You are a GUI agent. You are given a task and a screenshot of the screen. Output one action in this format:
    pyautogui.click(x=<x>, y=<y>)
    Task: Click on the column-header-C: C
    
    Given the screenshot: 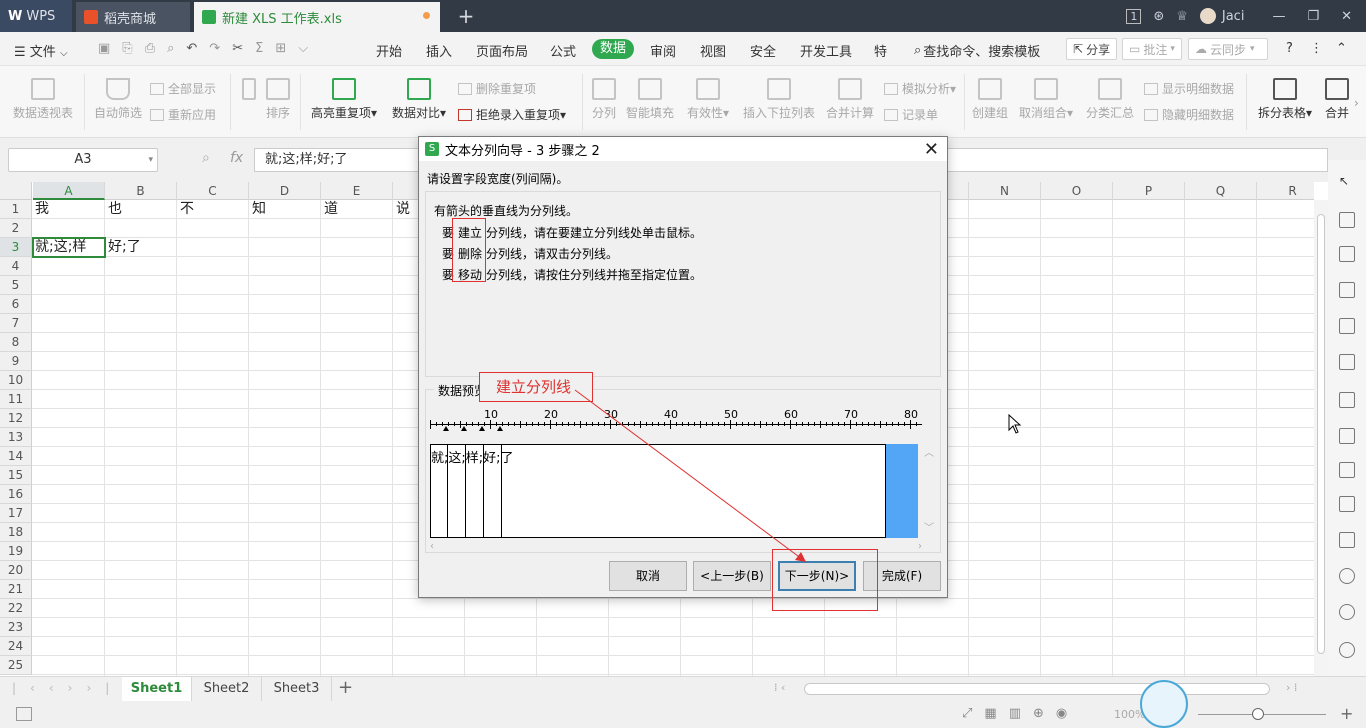 What is the action you would take?
    pyautogui.click(x=213, y=191)
    